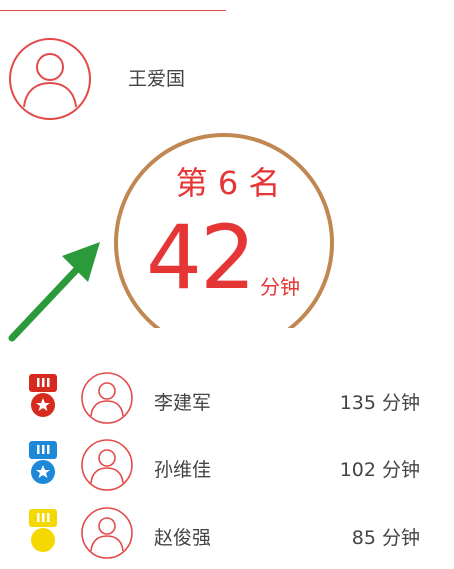 Image resolution: width=454 pixels, height=569 pixels. I want to click on leaderboard-row: 李建军 135 分钟, so click(227, 403).